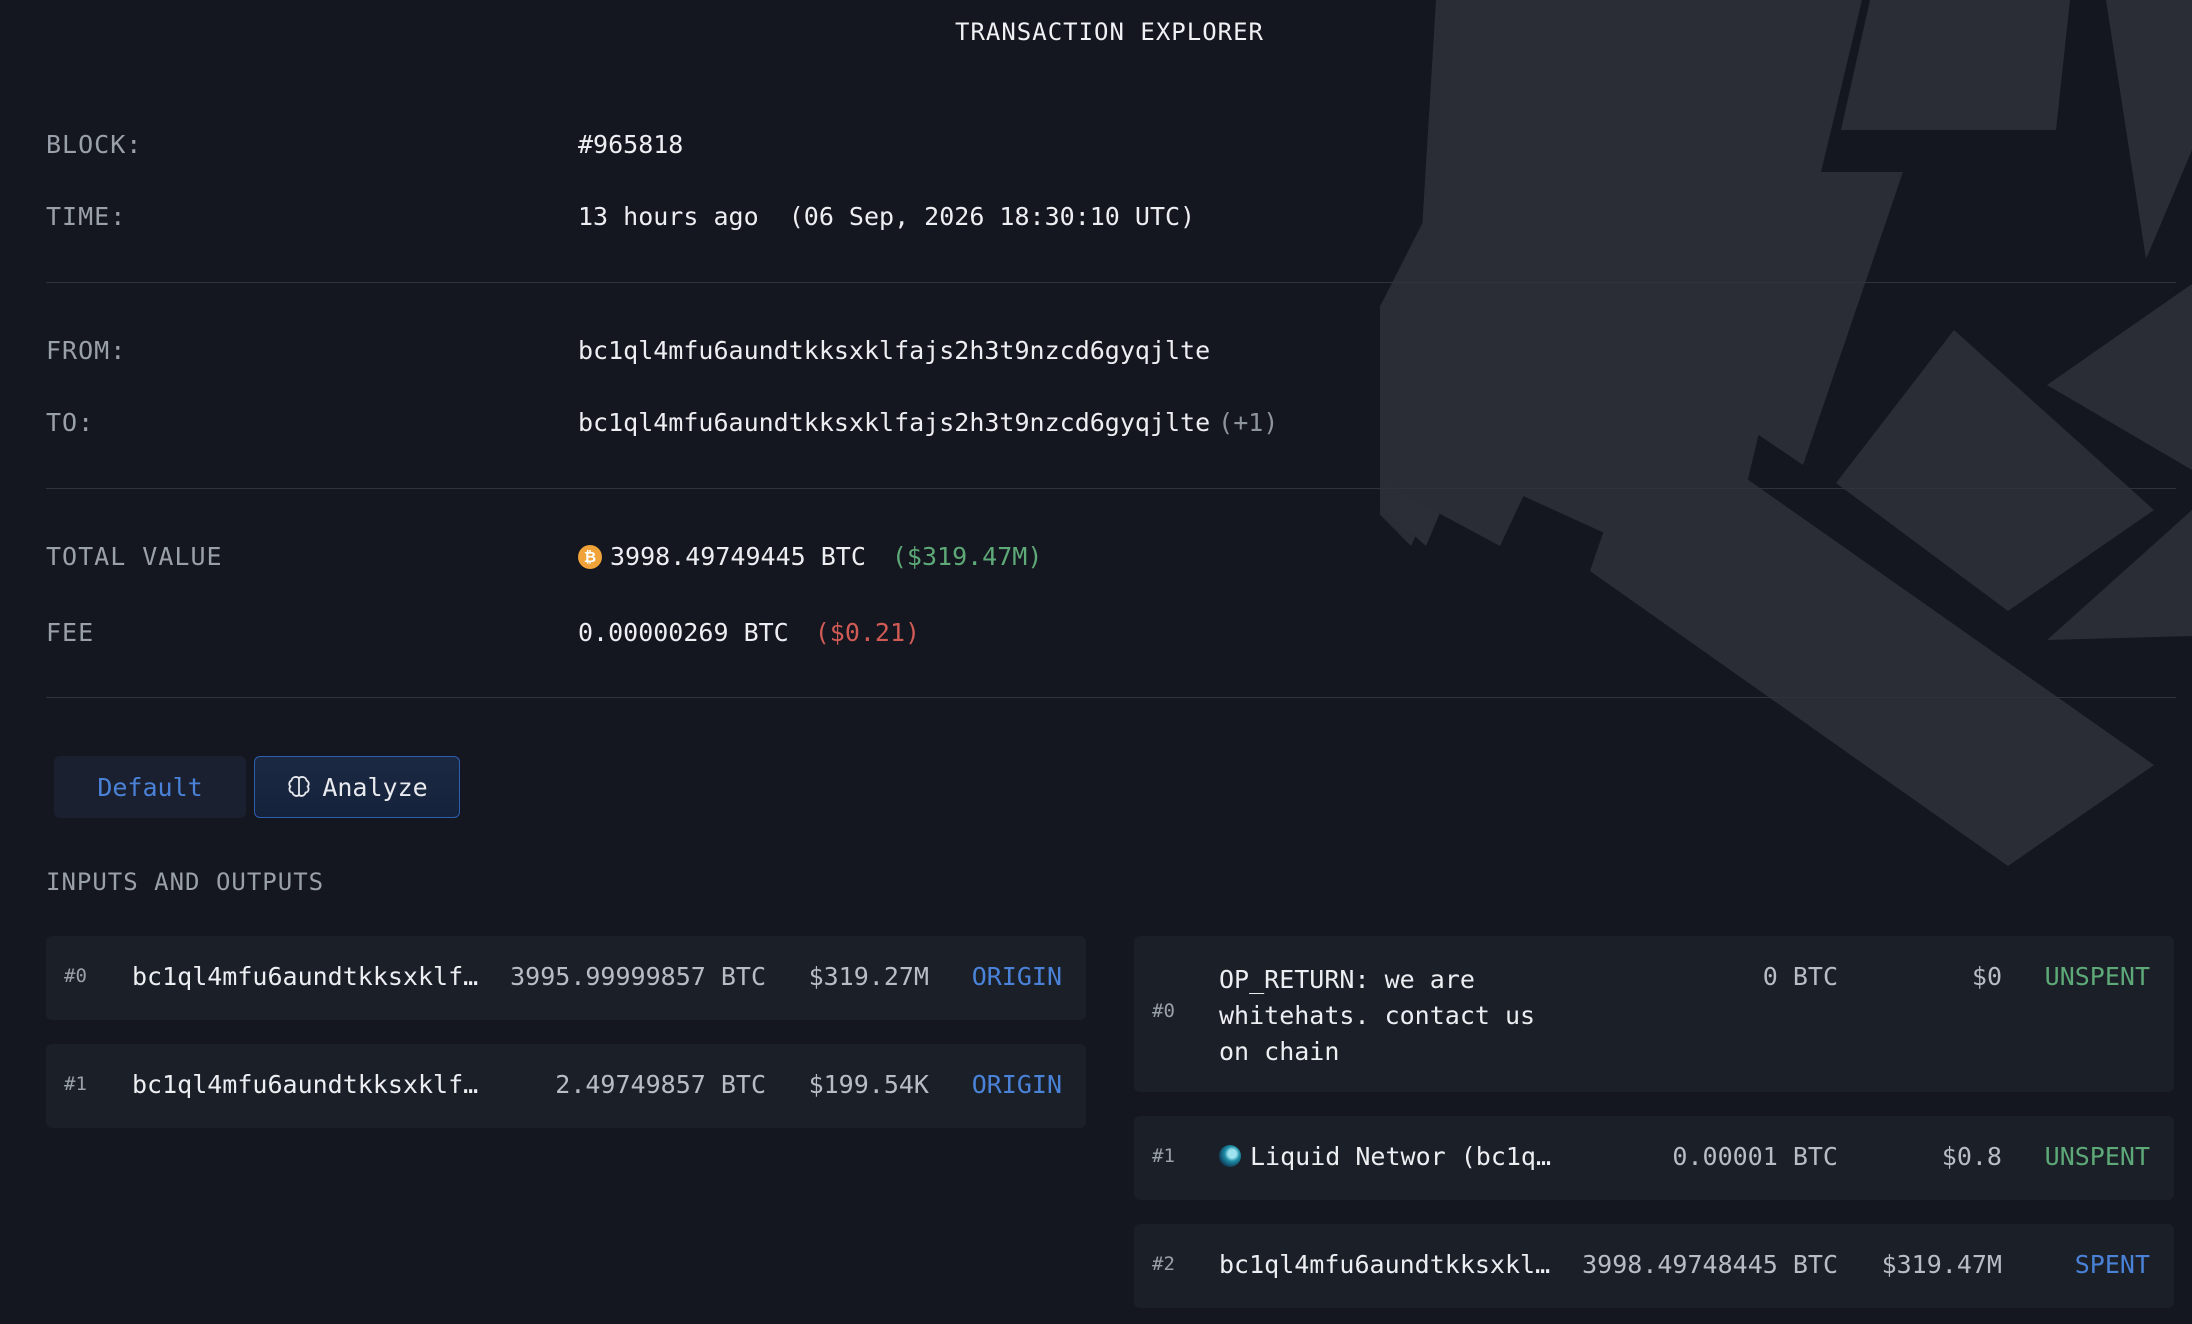 The image size is (2192, 1324). What do you see at coordinates (86, 350) in the screenshot?
I see `from-label: FROM:` at bounding box center [86, 350].